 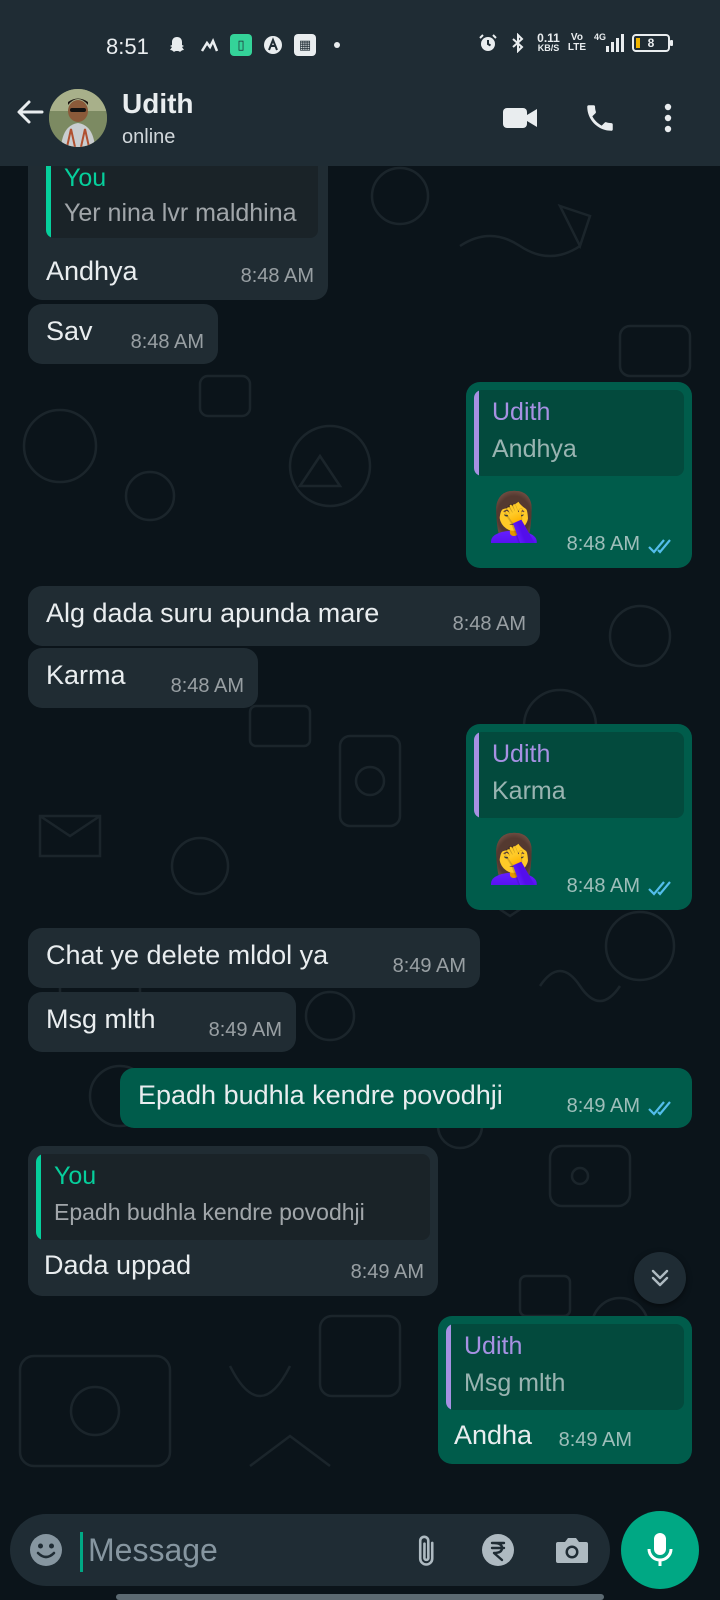 What do you see at coordinates (518, 43) in the screenshot?
I see `bluetooth-icon` at bounding box center [518, 43].